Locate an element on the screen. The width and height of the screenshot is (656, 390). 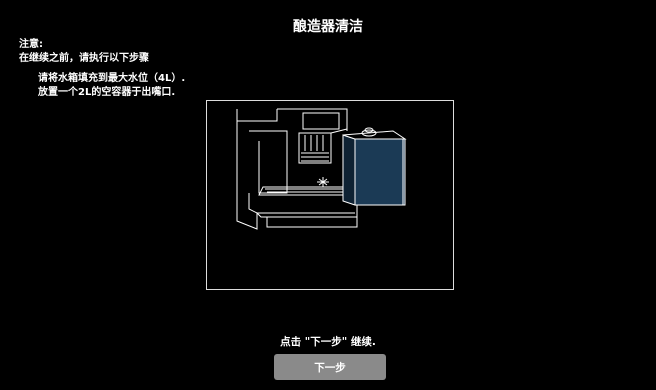
page-title: 酿造器清洁 is located at coordinates (328, 27).